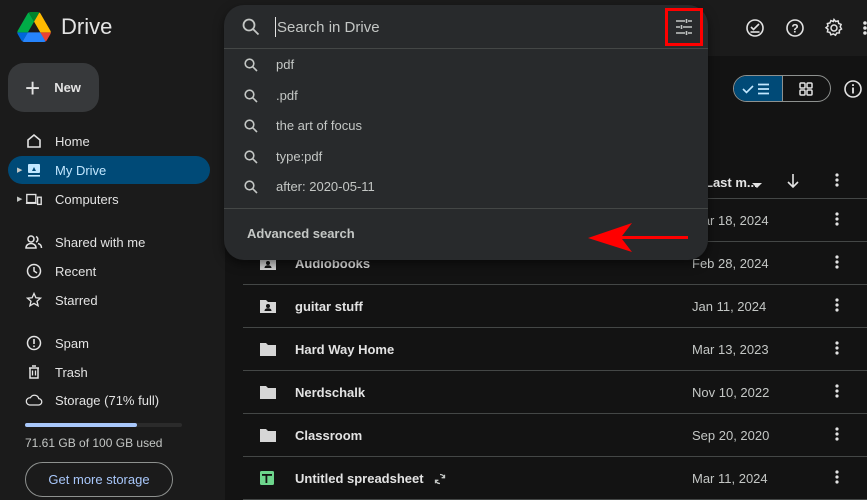 The image size is (867, 500). Describe the element at coordinates (729, 306) in the screenshot. I see `last-modified-date: Jan 11, 2024` at that location.